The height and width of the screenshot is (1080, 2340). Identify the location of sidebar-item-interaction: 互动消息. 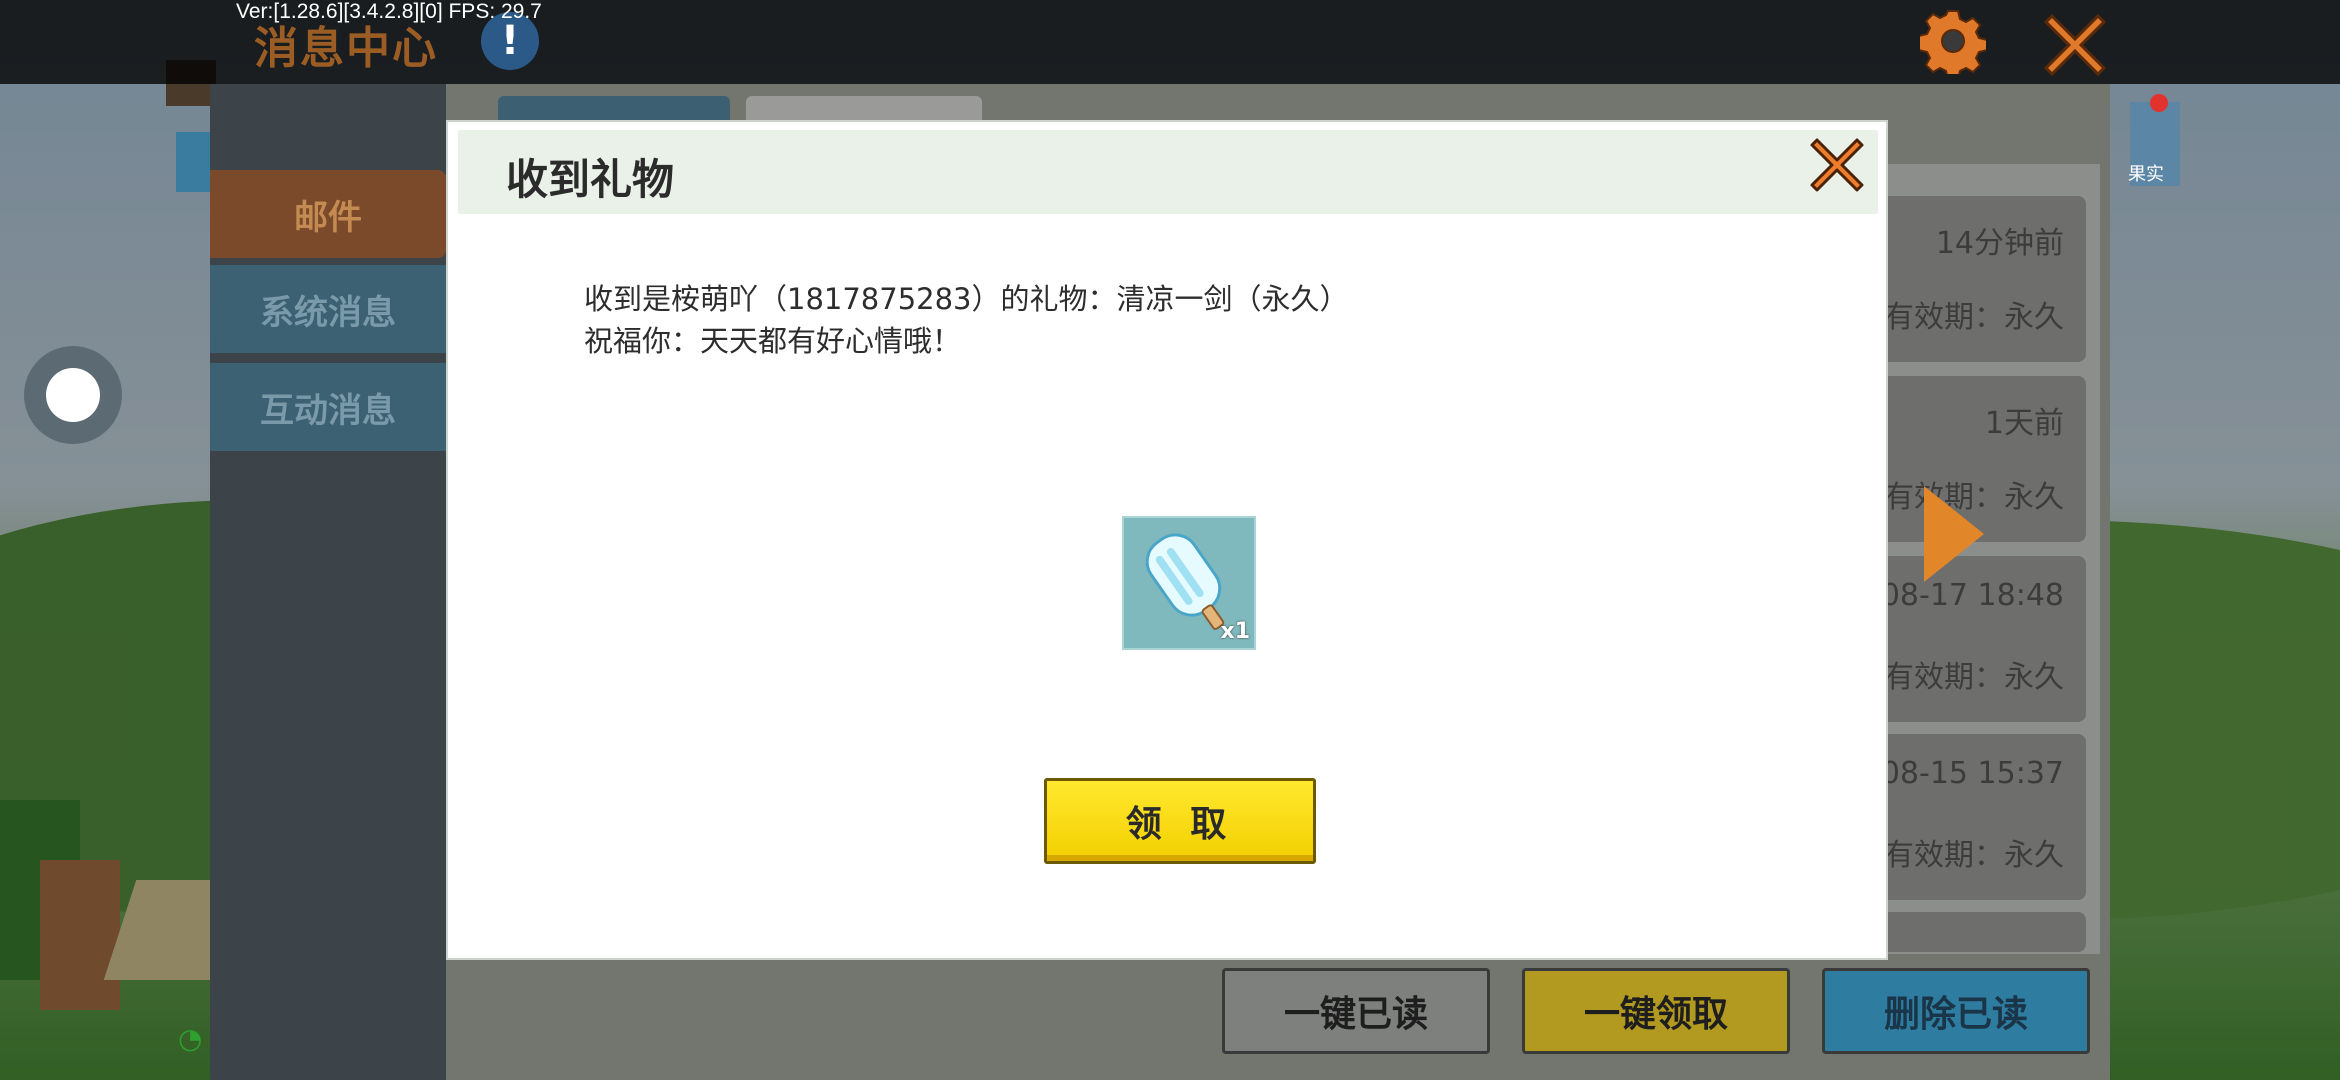
(328, 407).